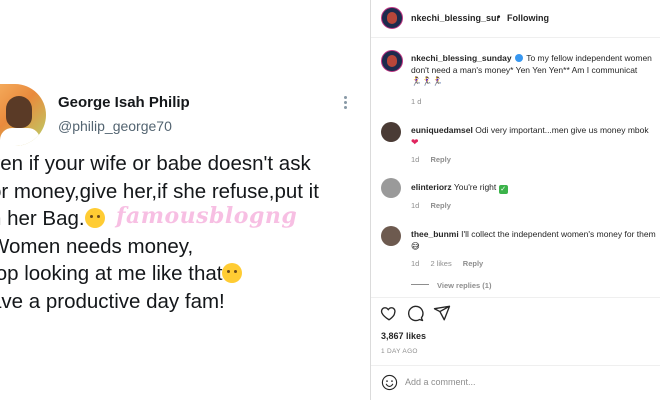 This screenshot has height=400, width=660. I want to click on side-eye-emoji-icon, so click(232, 273).